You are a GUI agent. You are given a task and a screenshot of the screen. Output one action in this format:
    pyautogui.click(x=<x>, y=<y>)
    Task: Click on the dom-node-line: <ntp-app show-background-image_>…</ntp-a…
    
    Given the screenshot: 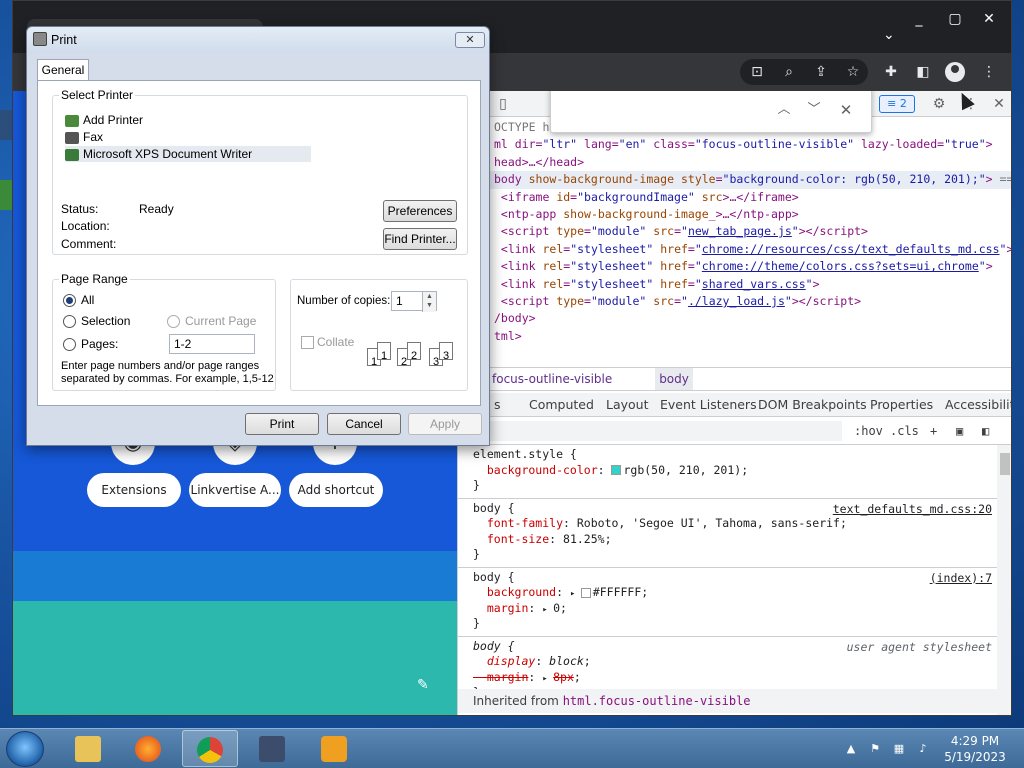 What is the action you would take?
    pyautogui.click(x=734, y=214)
    